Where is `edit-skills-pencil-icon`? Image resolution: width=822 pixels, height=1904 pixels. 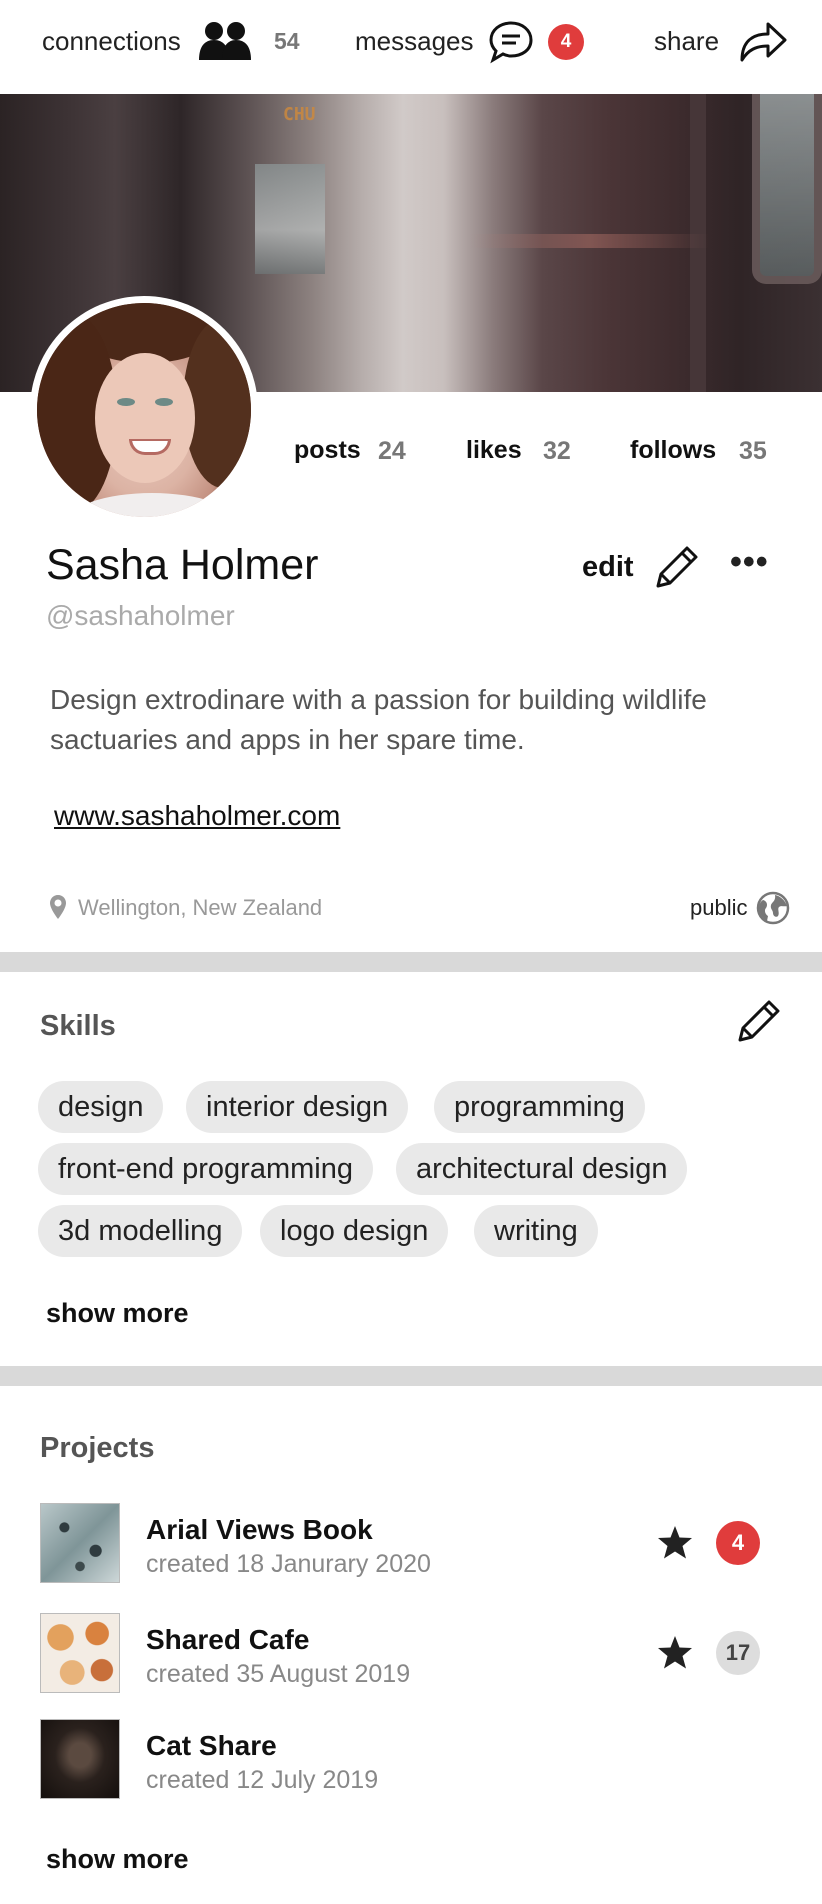
edit-skills-pencil-icon is located at coordinates (759, 1021).